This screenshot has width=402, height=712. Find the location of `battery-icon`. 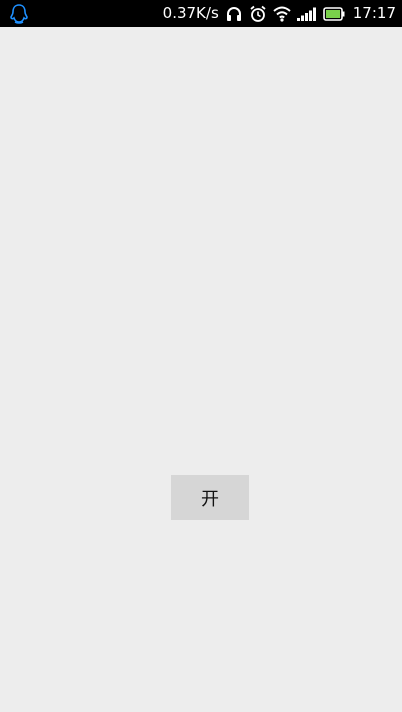

battery-icon is located at coordinates (333, 13).